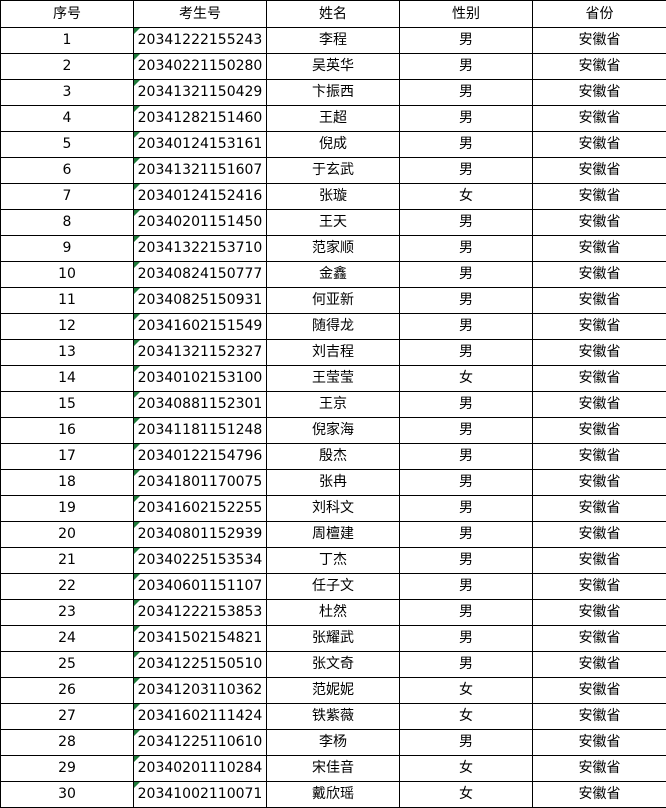 This screenshot has height=808, width=666. What do you see at coordinates (200, 769) in the screenshot?
I see `cell-exam-number: 20340201110284` at bounding box center [200, 769].